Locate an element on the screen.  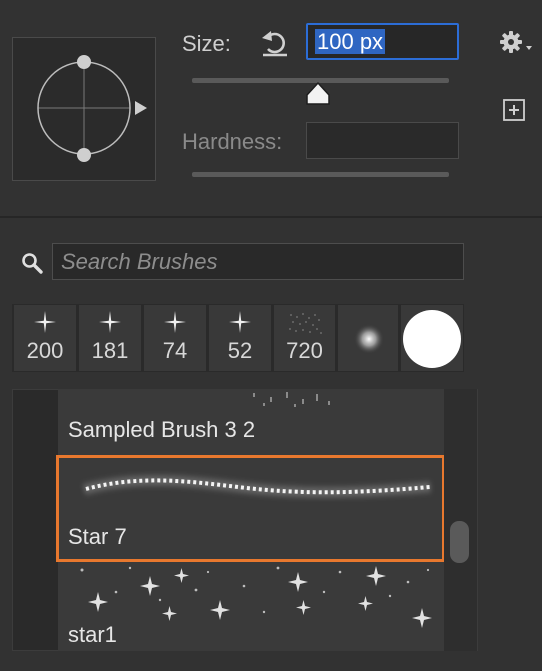
reset-icon is located at coordinates (275, 43).